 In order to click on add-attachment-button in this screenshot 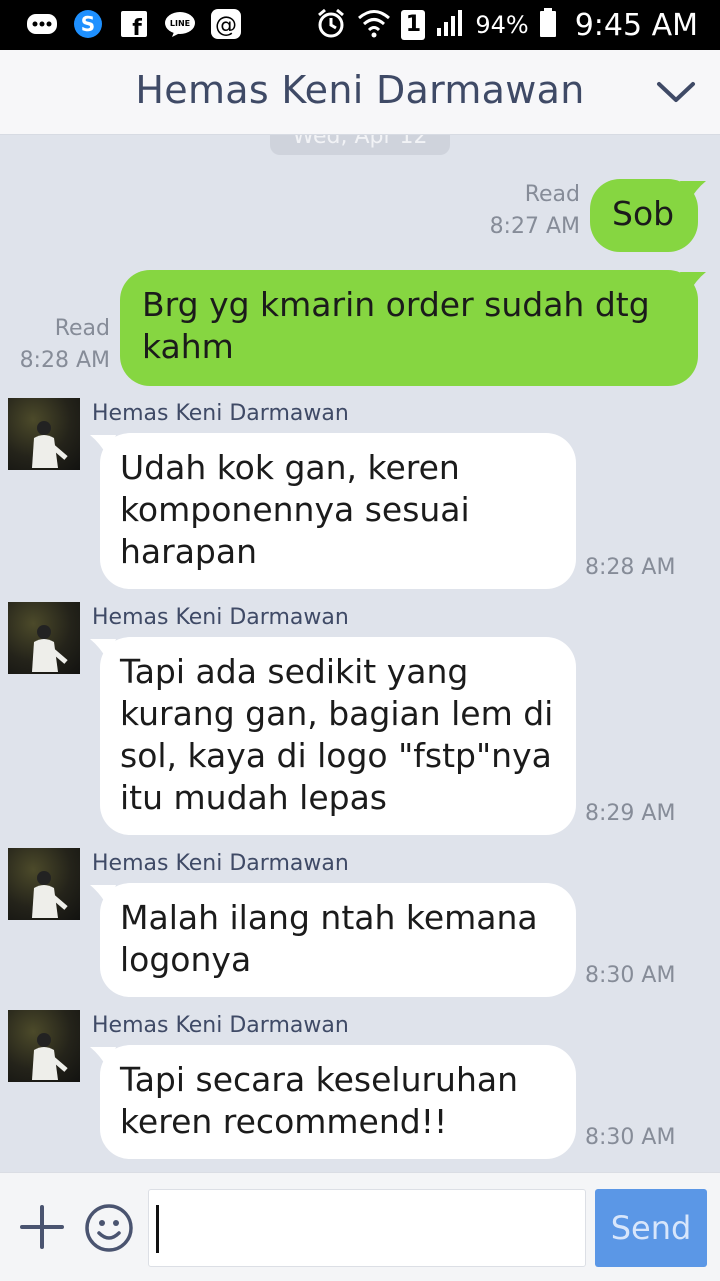, I will do `click(42, 1227)`.